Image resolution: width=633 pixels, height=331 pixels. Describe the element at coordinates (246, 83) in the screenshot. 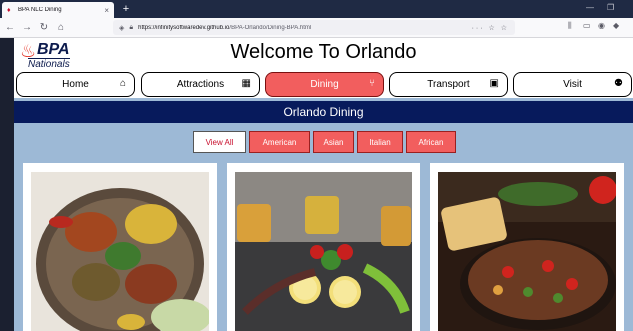

I see `building-icon: ▦` at that location.